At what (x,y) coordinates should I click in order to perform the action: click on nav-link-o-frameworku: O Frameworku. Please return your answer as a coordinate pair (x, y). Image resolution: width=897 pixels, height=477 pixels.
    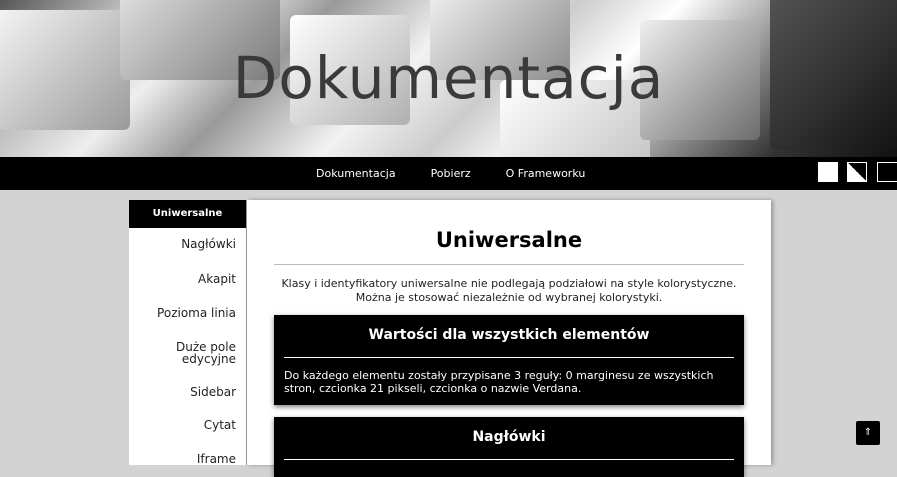
    Looking at the image, I should click on (546, 173).